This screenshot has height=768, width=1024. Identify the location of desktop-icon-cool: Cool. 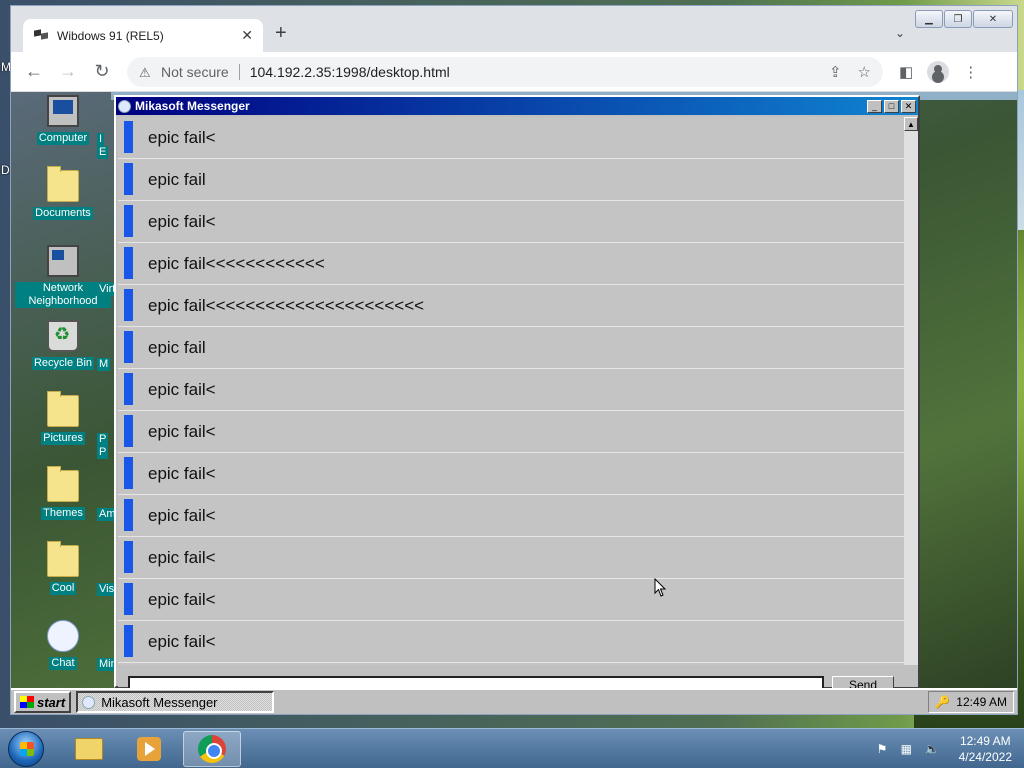
(63, 579).